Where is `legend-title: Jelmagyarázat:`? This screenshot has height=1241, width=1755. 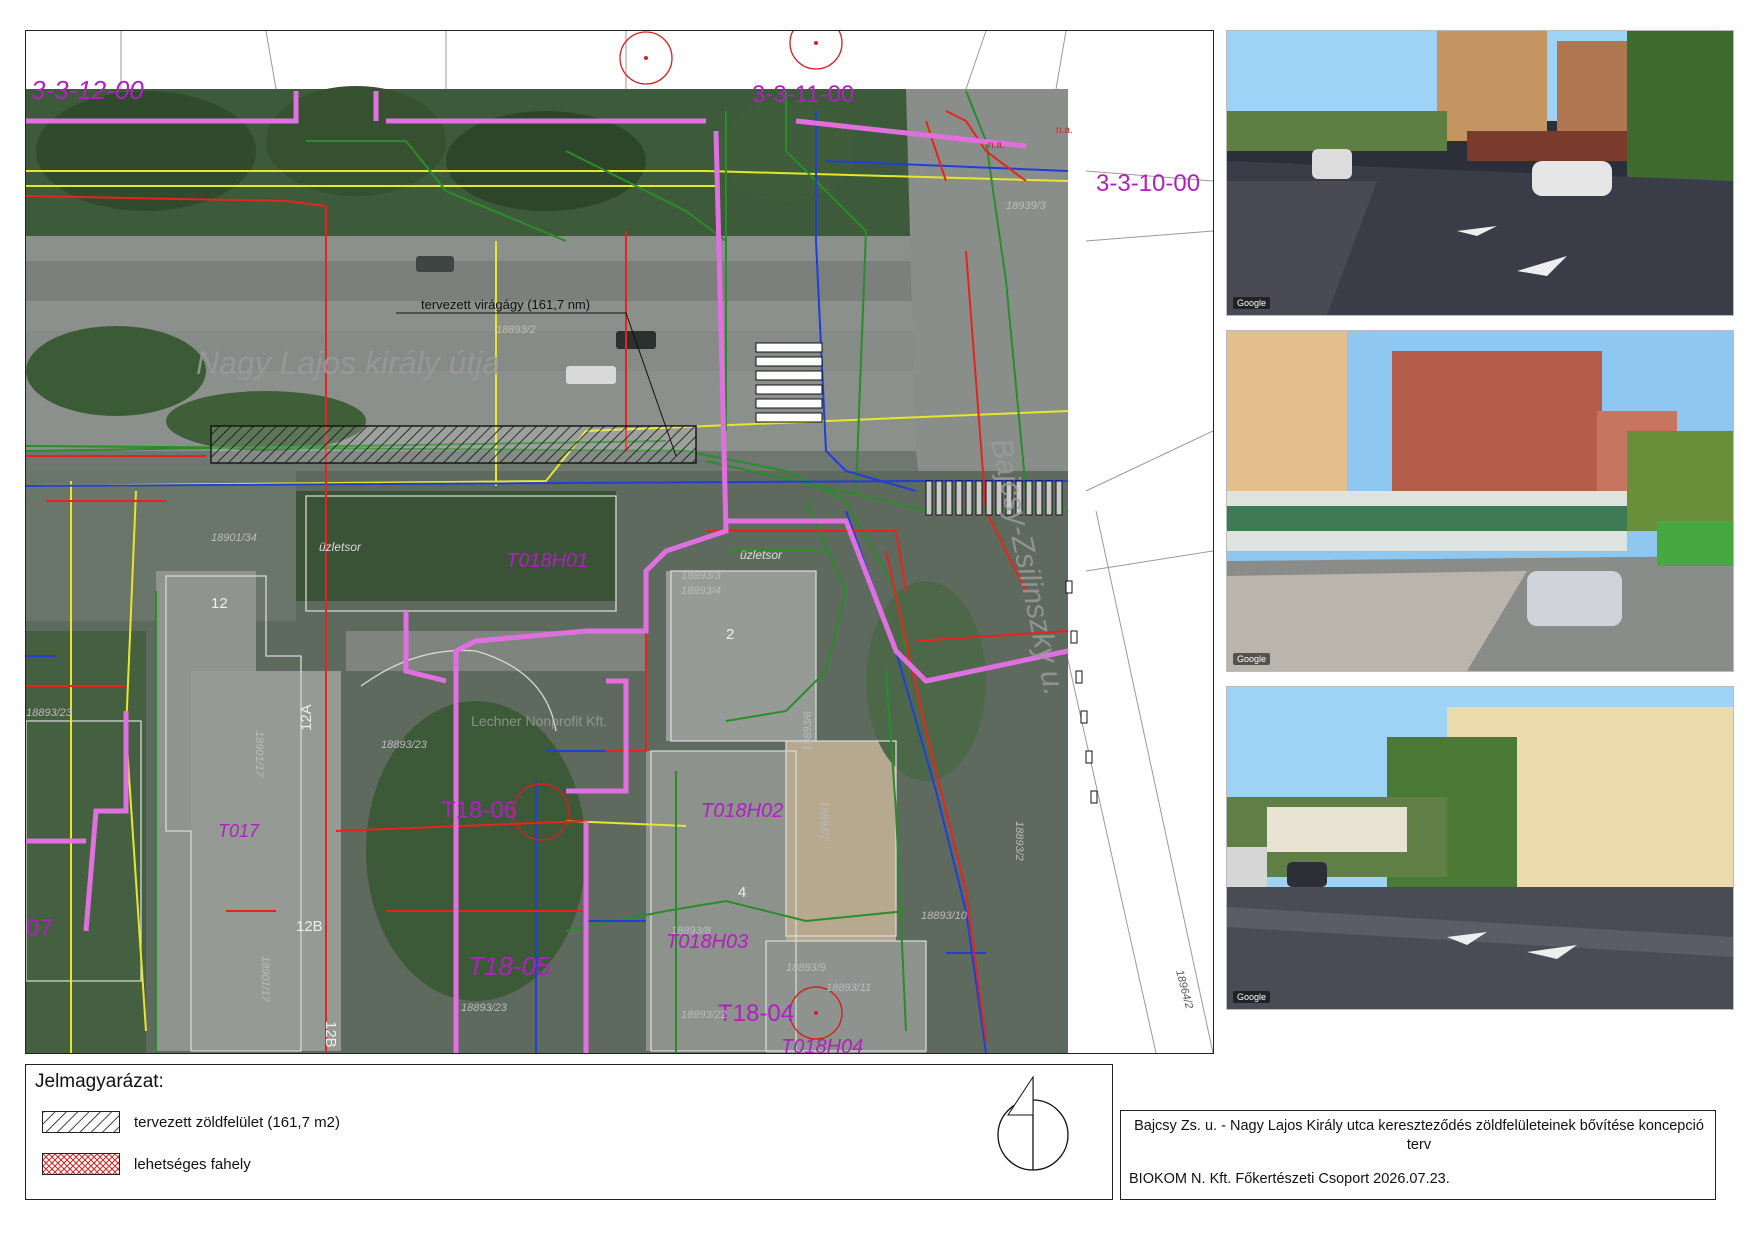 legend-title: Jelmagyarázat: is located at coordinates (99, 1081).